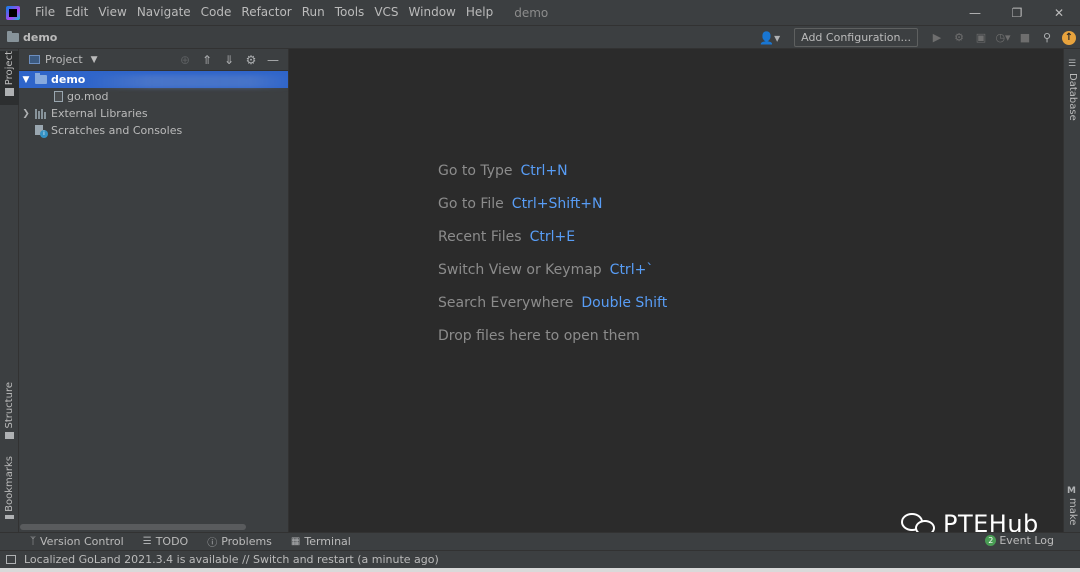 The height and width of the screenshot is (572, 1080). I want to click on collapse-all-icon: ⇓, so click(229, 60).